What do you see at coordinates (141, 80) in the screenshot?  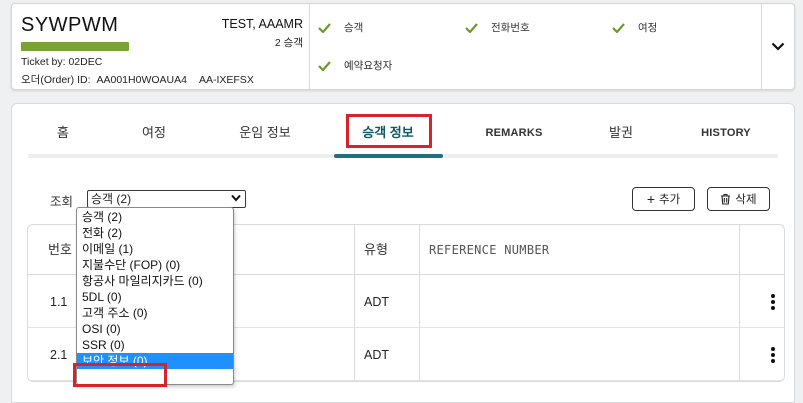 I see `order-id-value: AA001H0WOAUA4` at bounding box center [141, 80].